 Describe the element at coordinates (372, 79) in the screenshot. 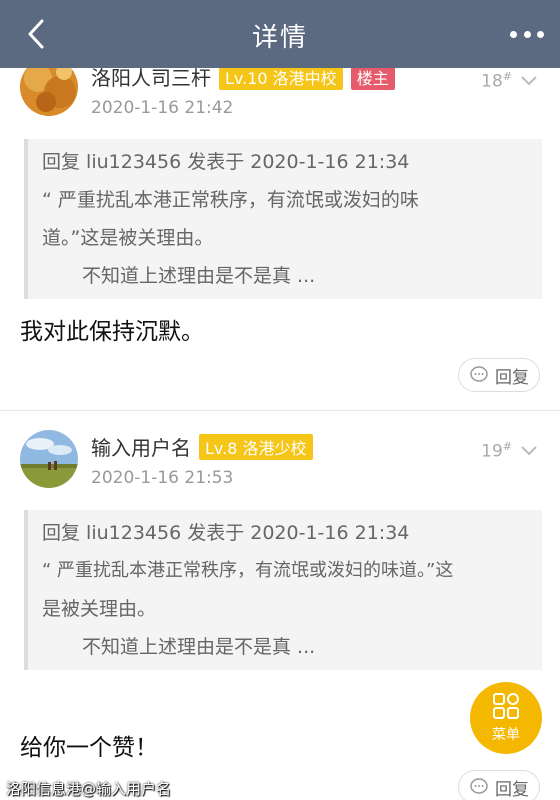

I see `owner-badge: 楼主` at that location.